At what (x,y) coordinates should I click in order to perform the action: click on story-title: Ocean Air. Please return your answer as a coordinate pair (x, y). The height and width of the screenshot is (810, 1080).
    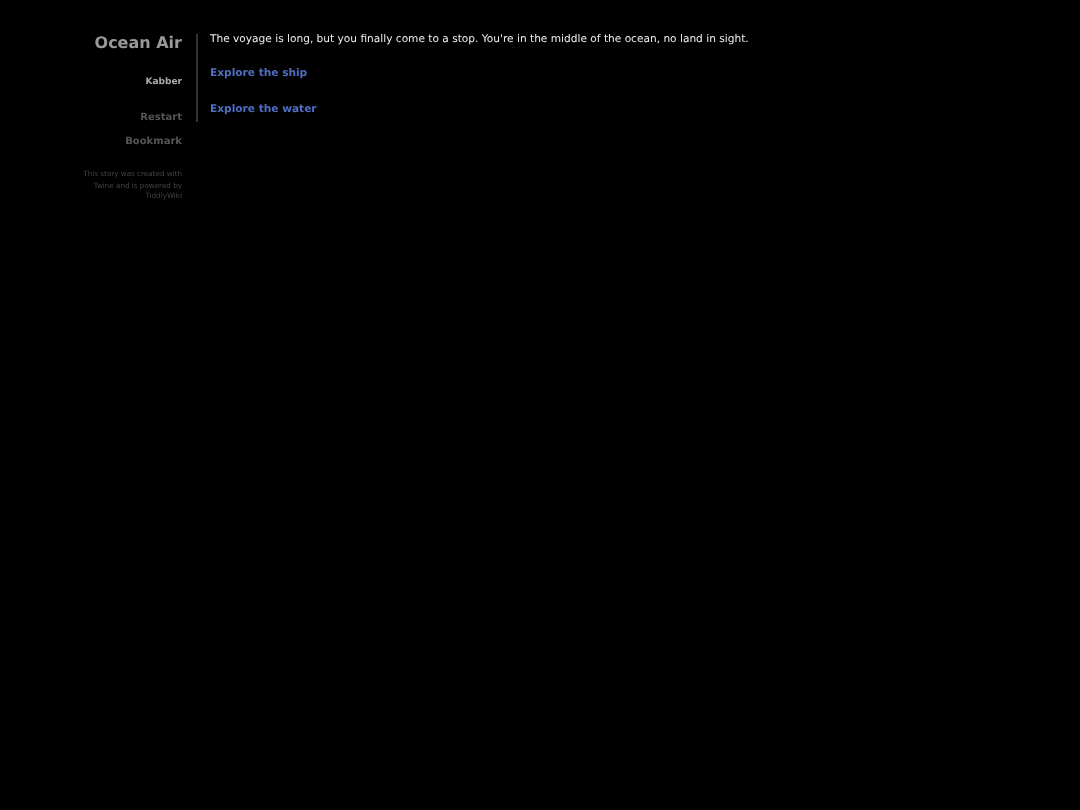
    Looking at the image, I should click on (138, 43).